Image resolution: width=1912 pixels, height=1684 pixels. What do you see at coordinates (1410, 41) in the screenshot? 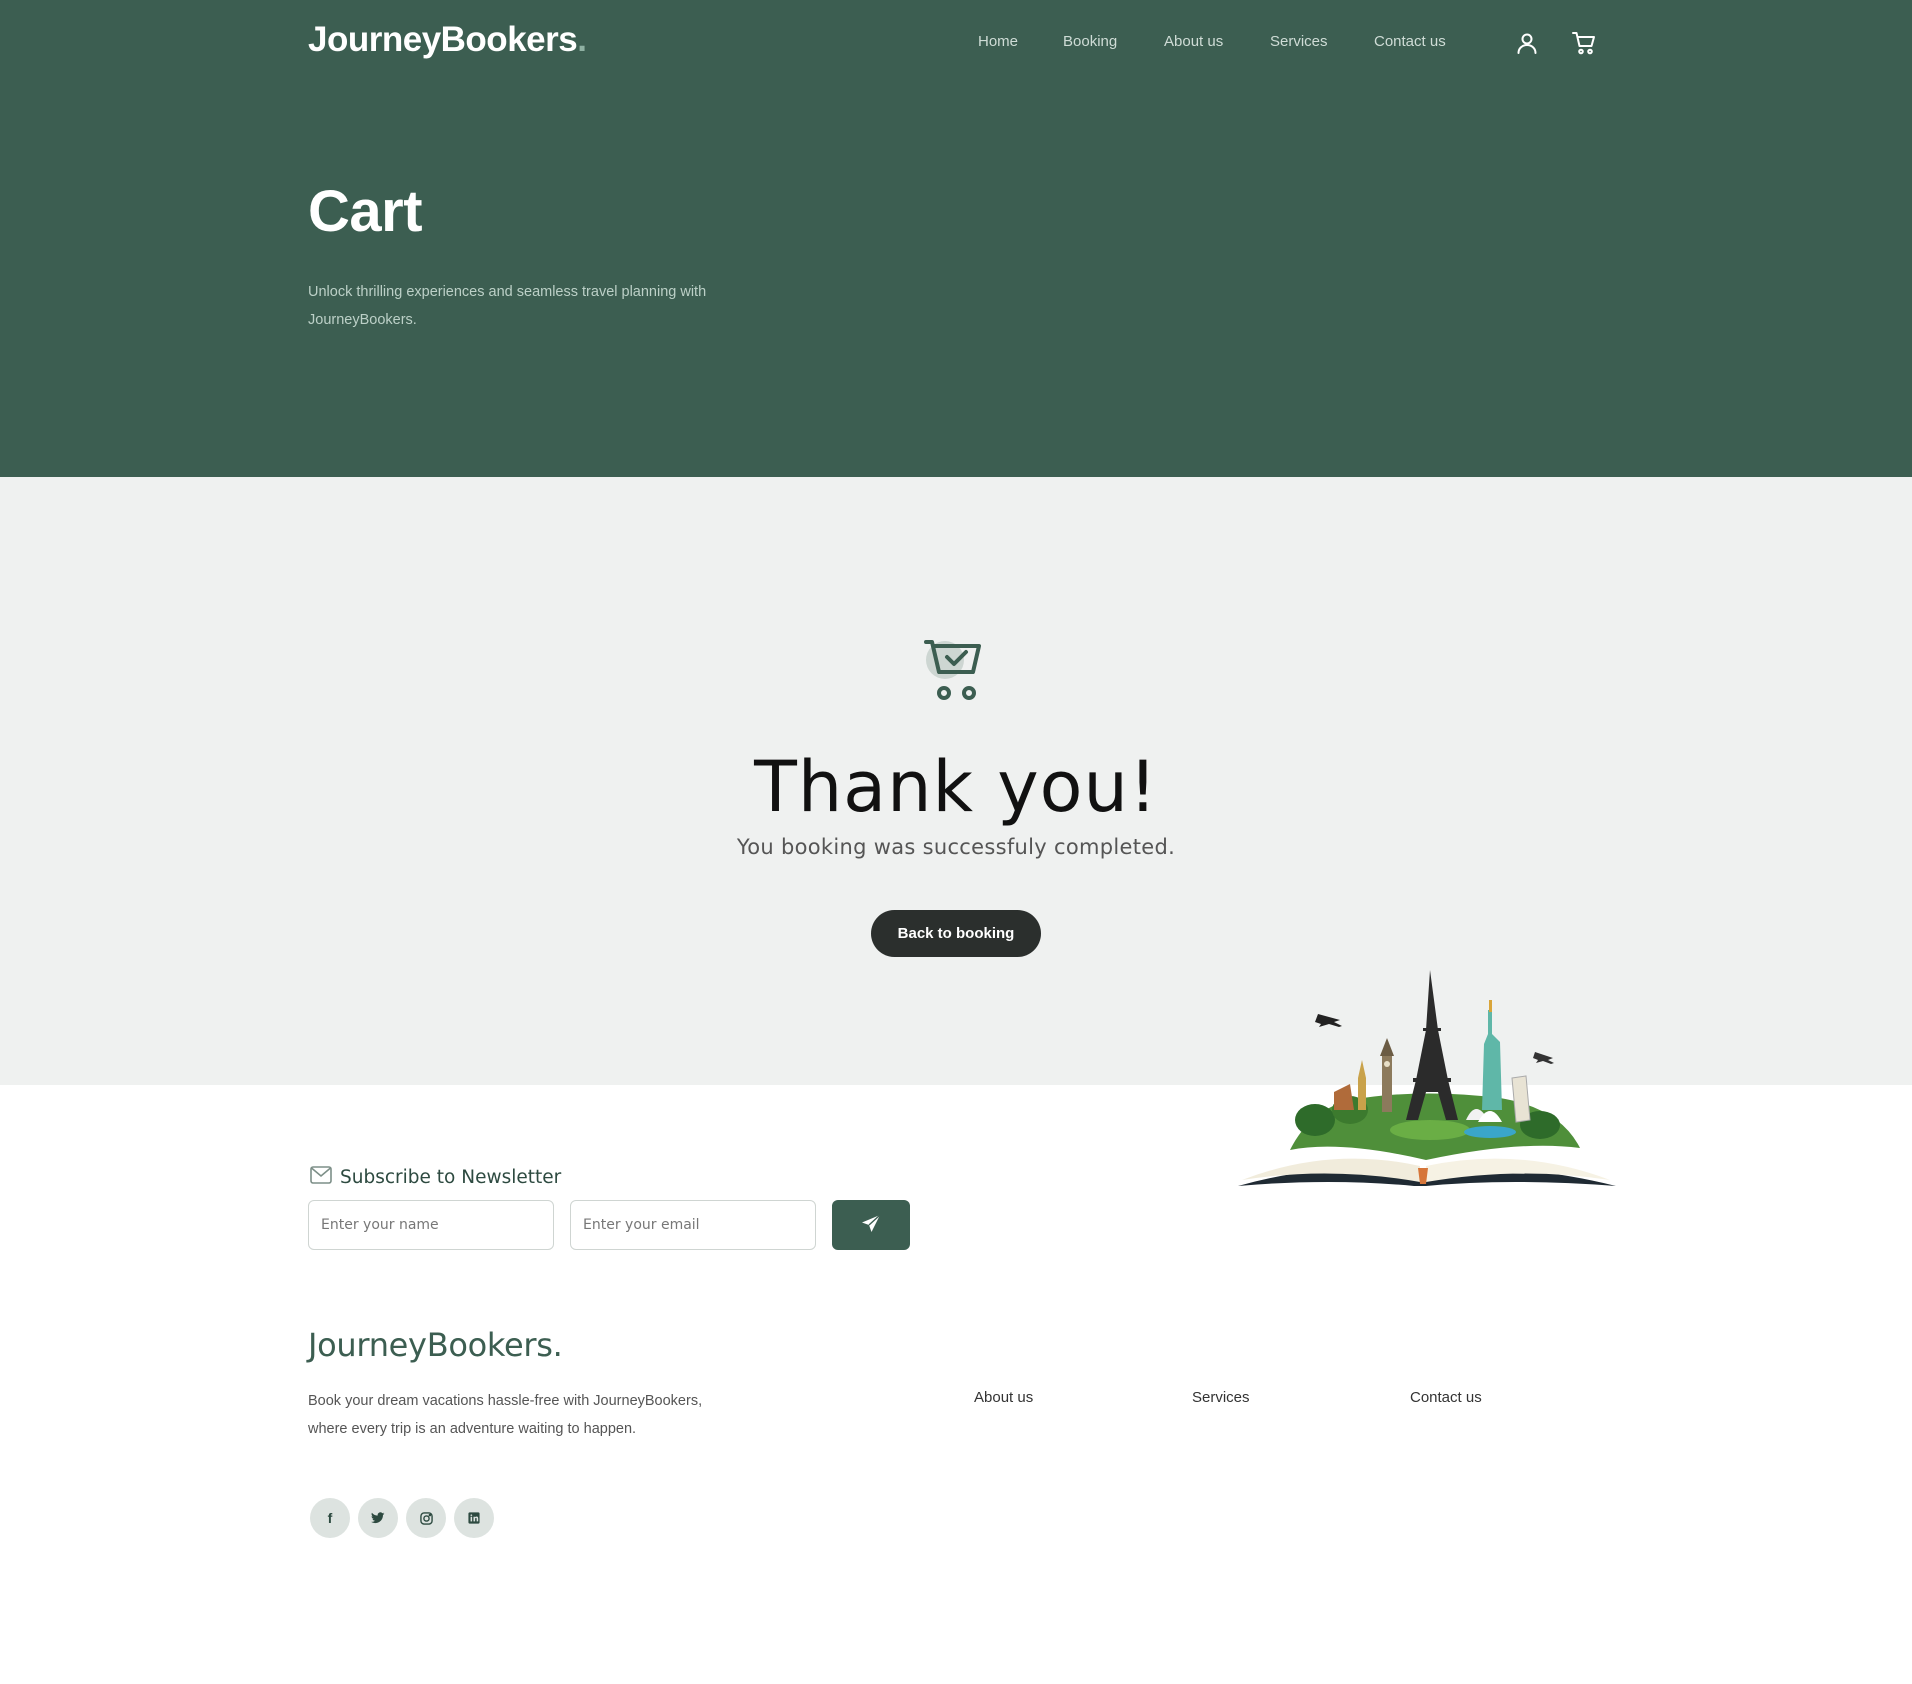
I see `nav-contact: Contact us` at bounding box center [1410, 41].